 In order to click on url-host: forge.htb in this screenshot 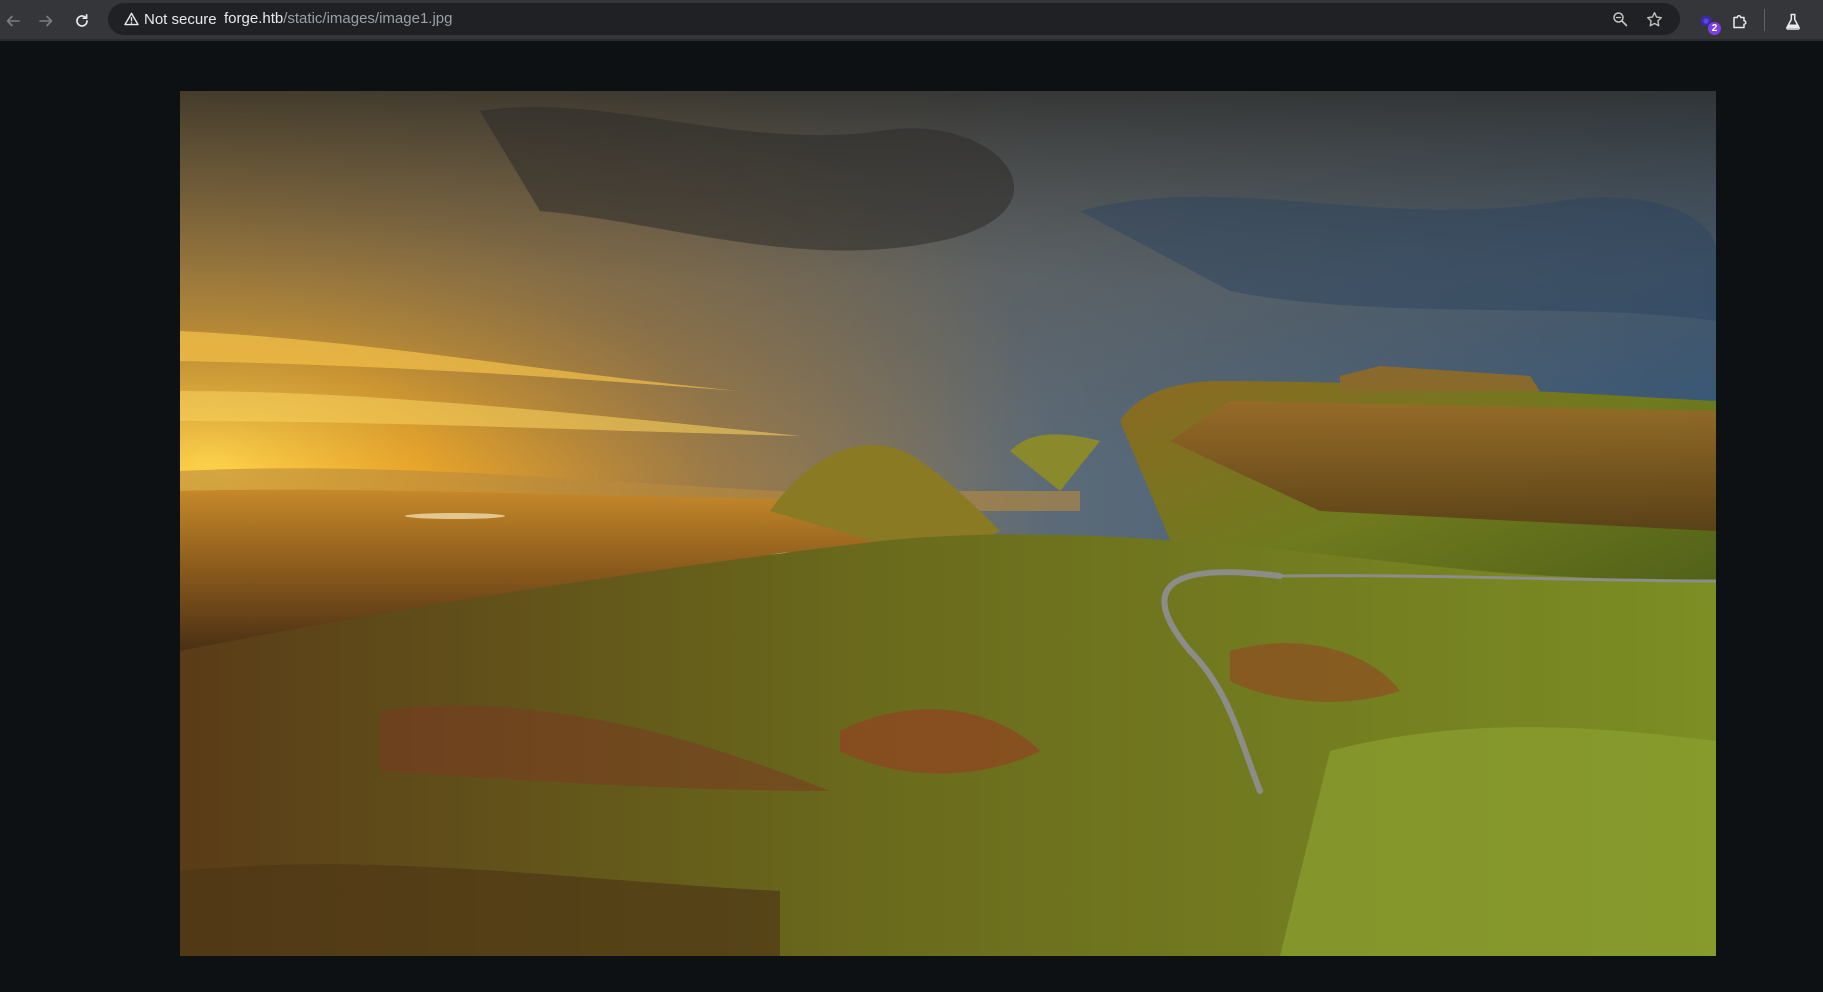, I will do `click(254, 18)`.